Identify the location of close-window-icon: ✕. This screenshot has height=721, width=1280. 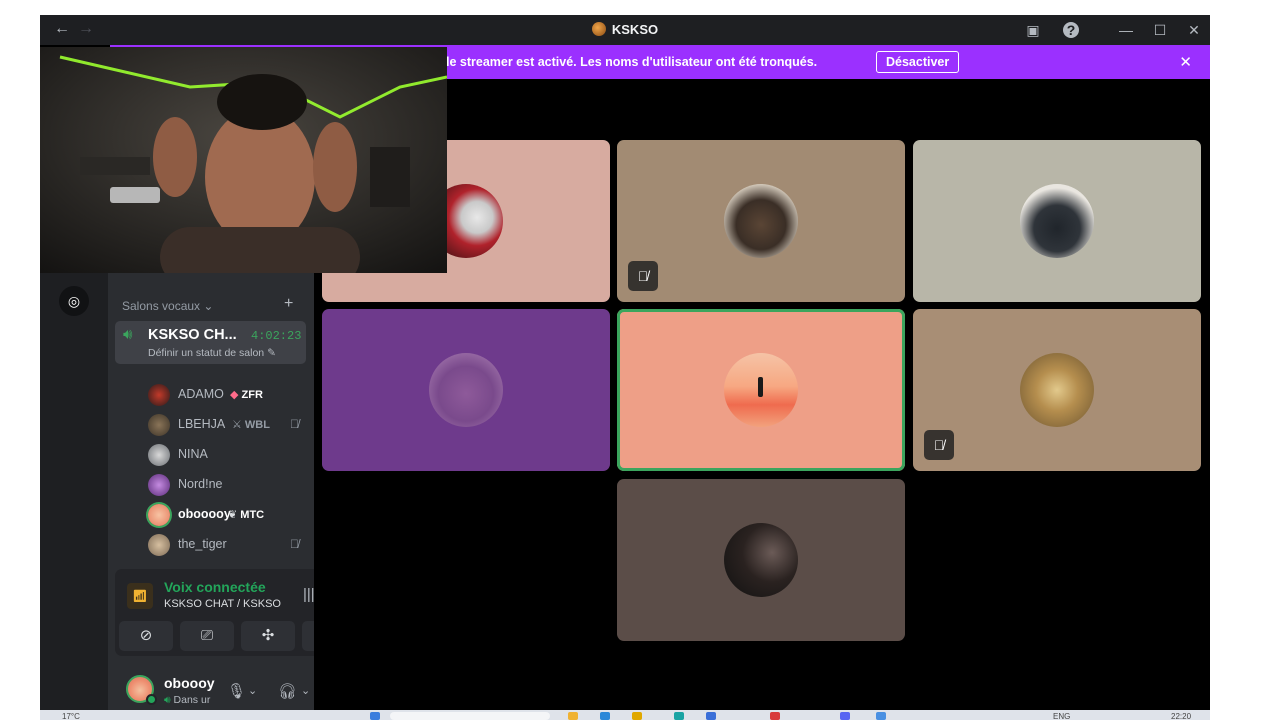
(1194, 30).